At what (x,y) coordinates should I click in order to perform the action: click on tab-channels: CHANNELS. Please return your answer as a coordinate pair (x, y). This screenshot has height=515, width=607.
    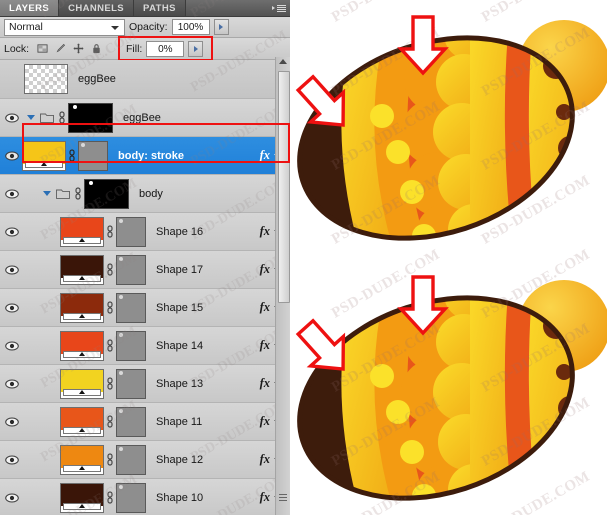
    Looking at the image, I should click on (97, 8).